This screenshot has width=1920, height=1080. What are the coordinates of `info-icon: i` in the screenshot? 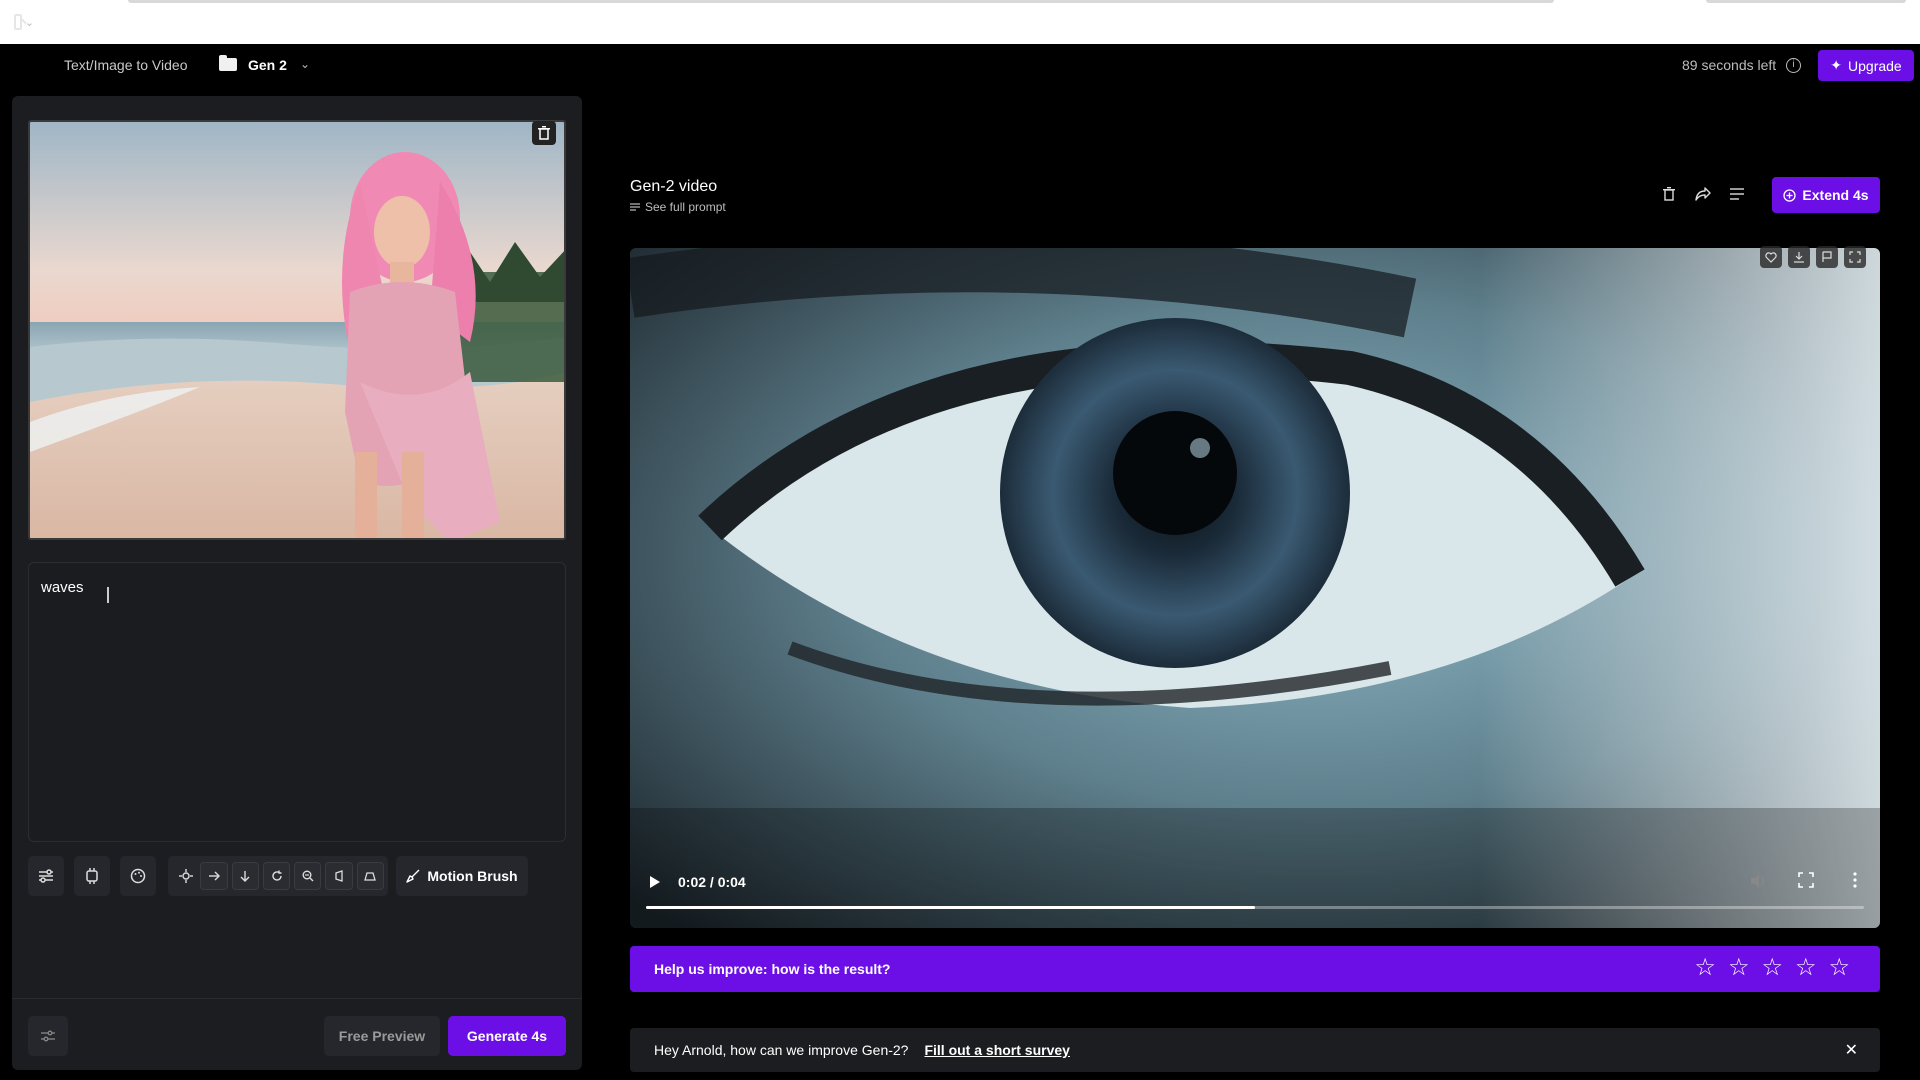 It's located at (1793, 65).